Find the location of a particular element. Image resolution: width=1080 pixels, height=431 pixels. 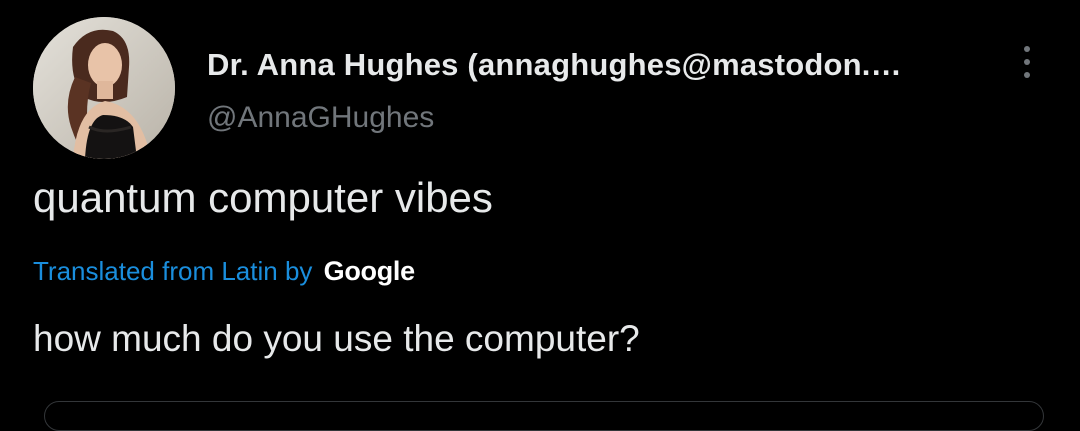

translated-text: how much do you use the computer? is located at coordinates (336, 338).